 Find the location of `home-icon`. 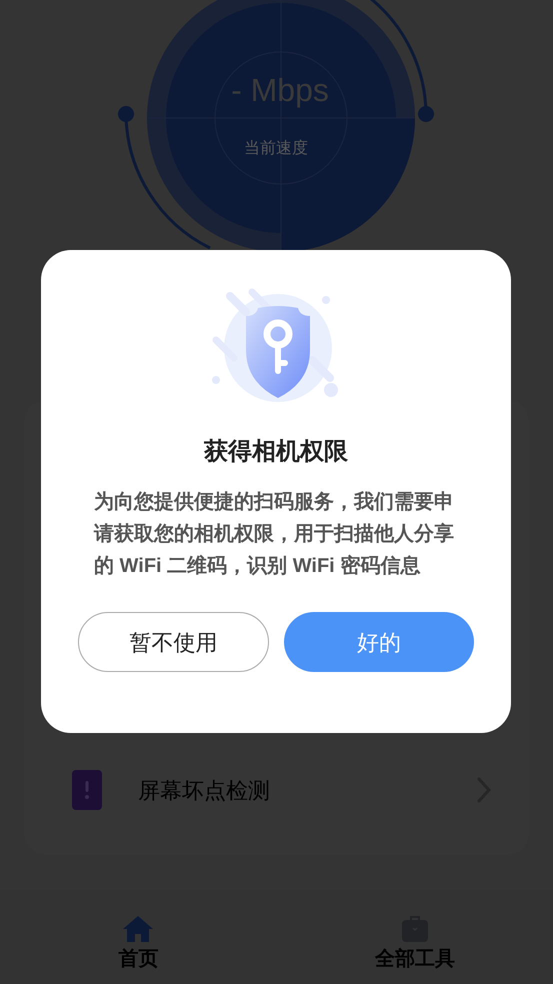

home-icon is located at coordinates (138, 929).